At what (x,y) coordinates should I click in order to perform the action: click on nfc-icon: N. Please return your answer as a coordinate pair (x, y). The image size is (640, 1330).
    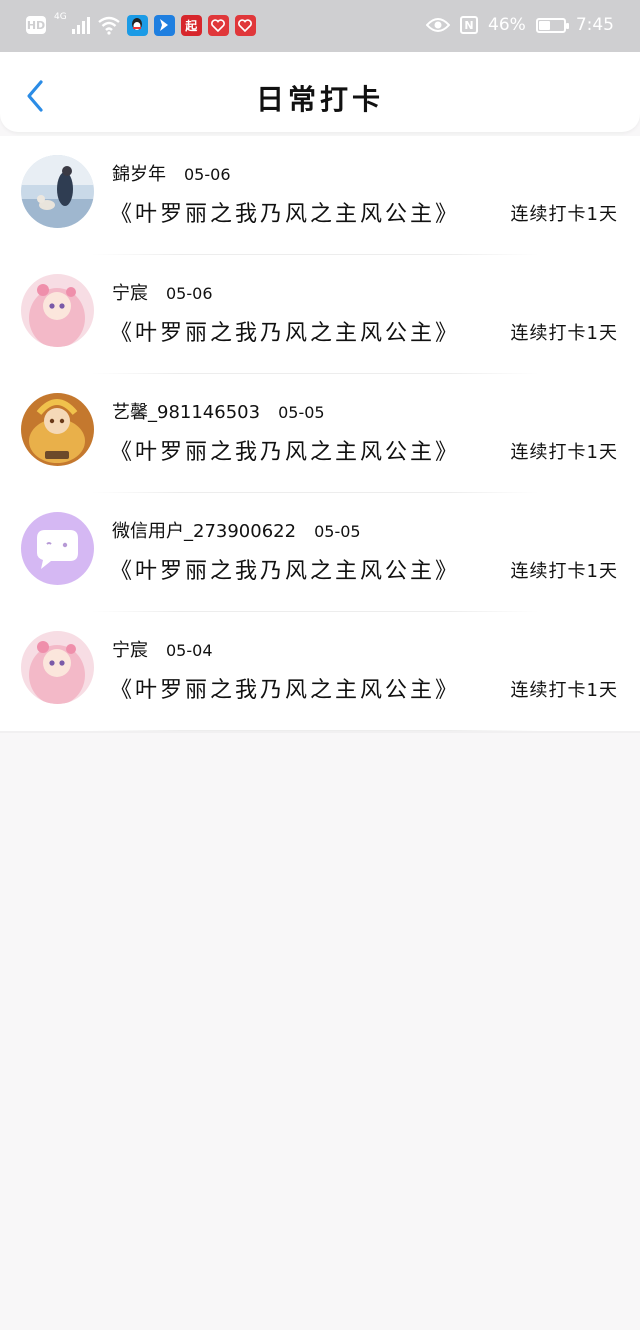
    Looking at the image, I should click on (469, 25).